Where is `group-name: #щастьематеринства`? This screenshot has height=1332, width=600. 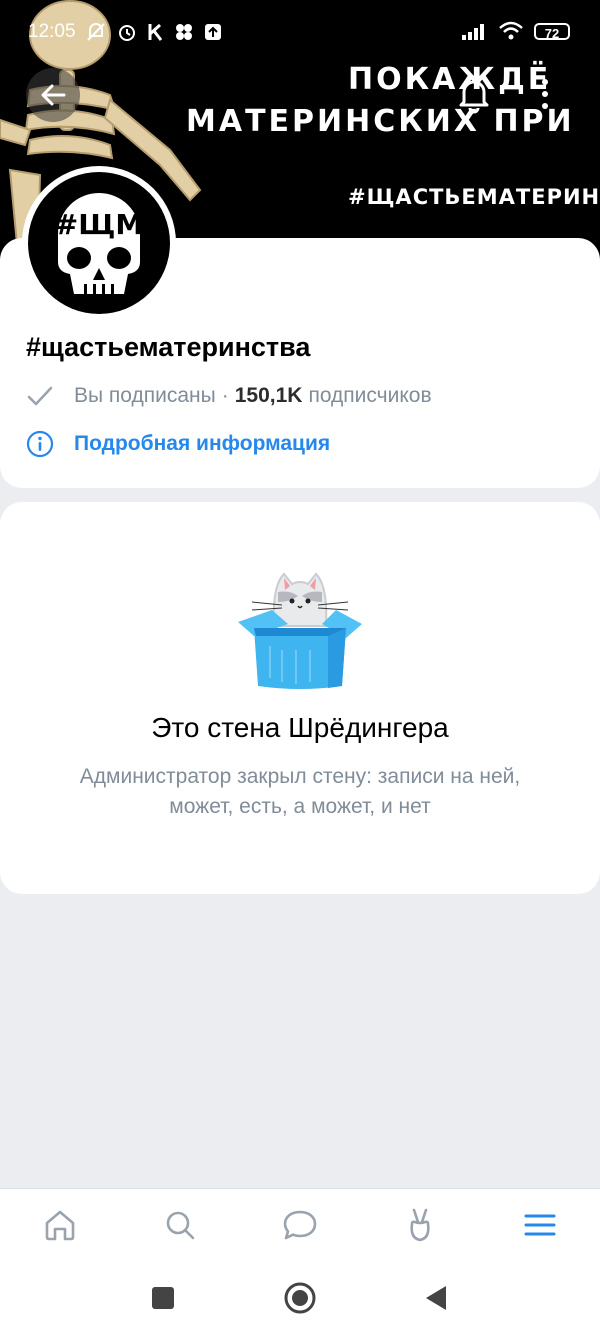 group-name: #щастьематеринства is located at coordinates (168, 347).